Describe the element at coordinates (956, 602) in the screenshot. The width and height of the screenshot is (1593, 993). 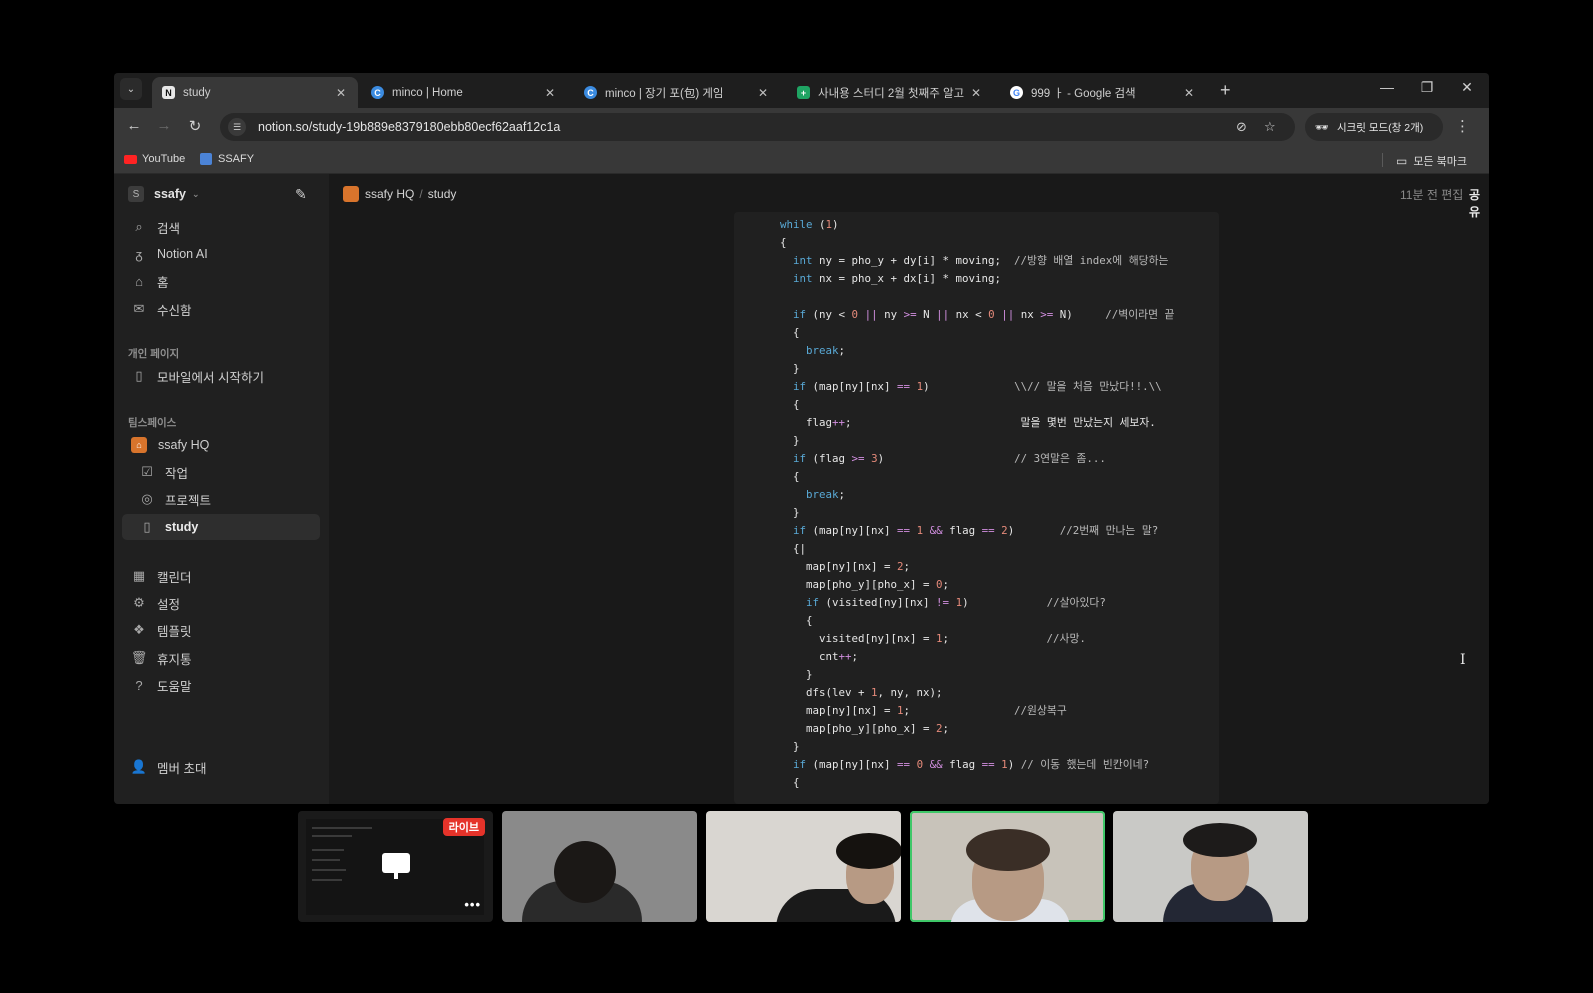
I see `code-line: if (visited[ny][nx] != 1) //살아있다?` at that location.